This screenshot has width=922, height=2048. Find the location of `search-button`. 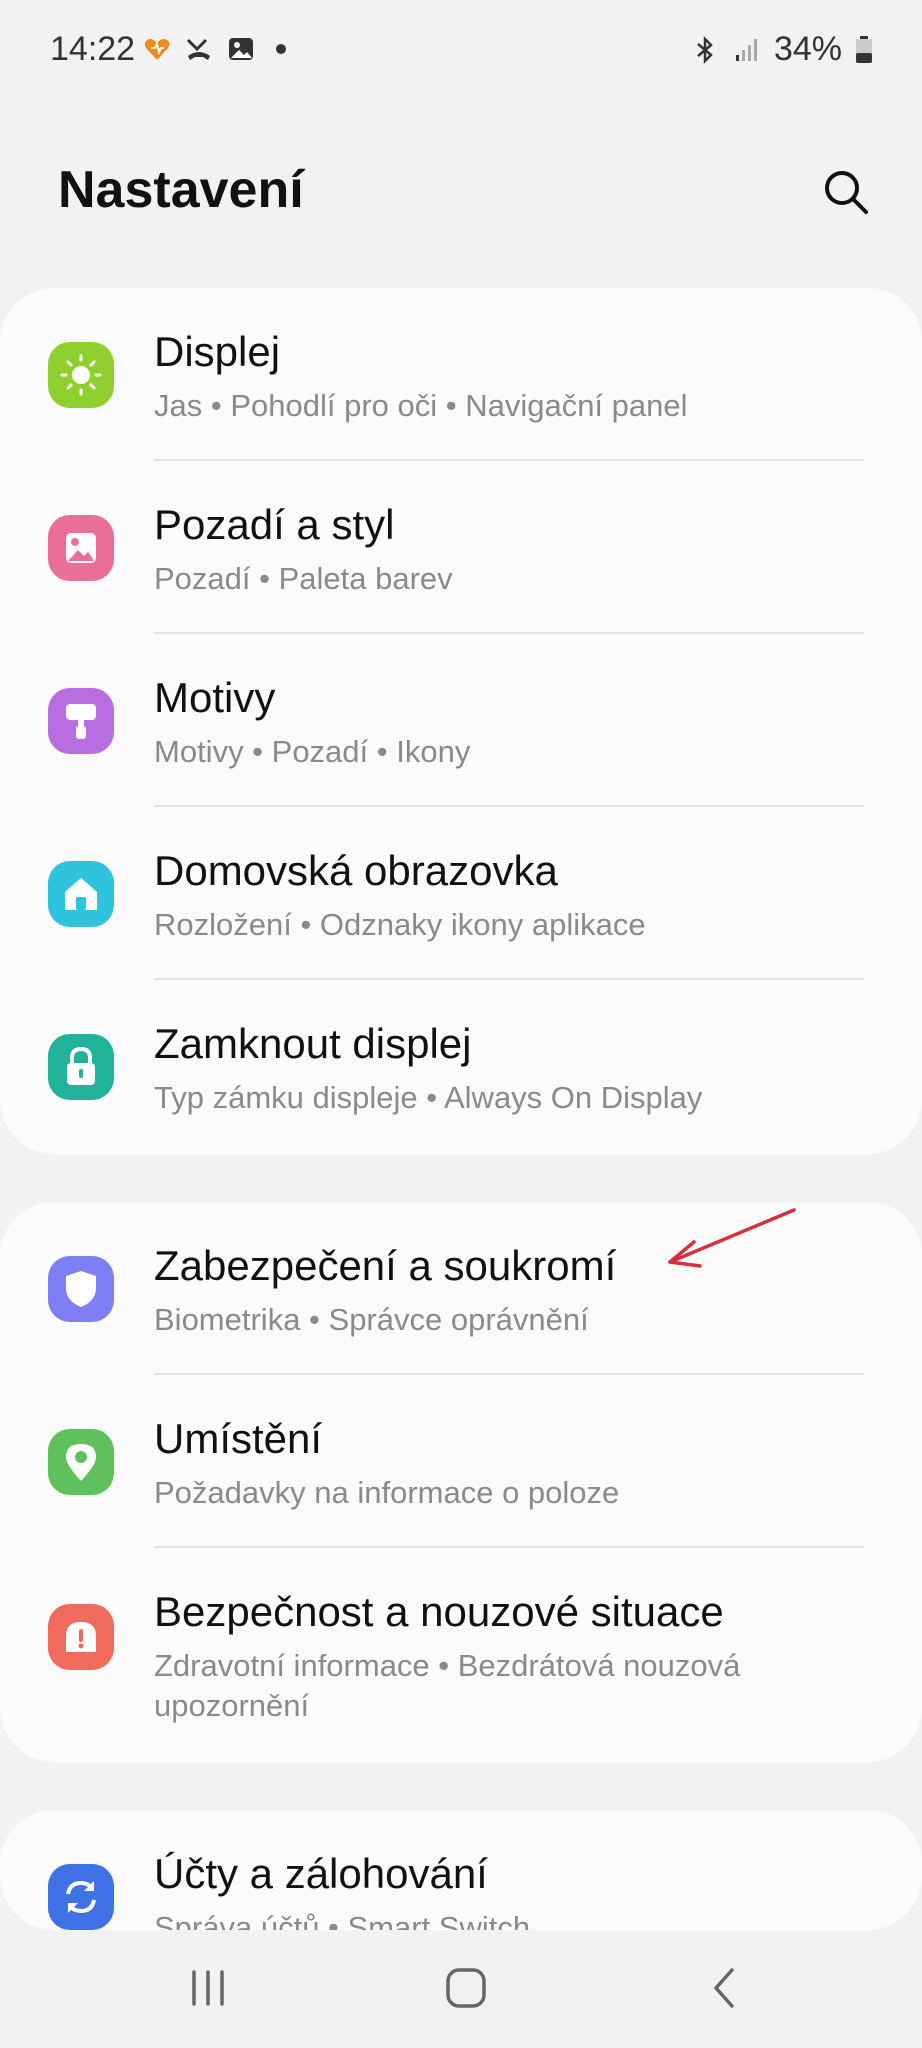

search-button is located at coordinates (846, 192).